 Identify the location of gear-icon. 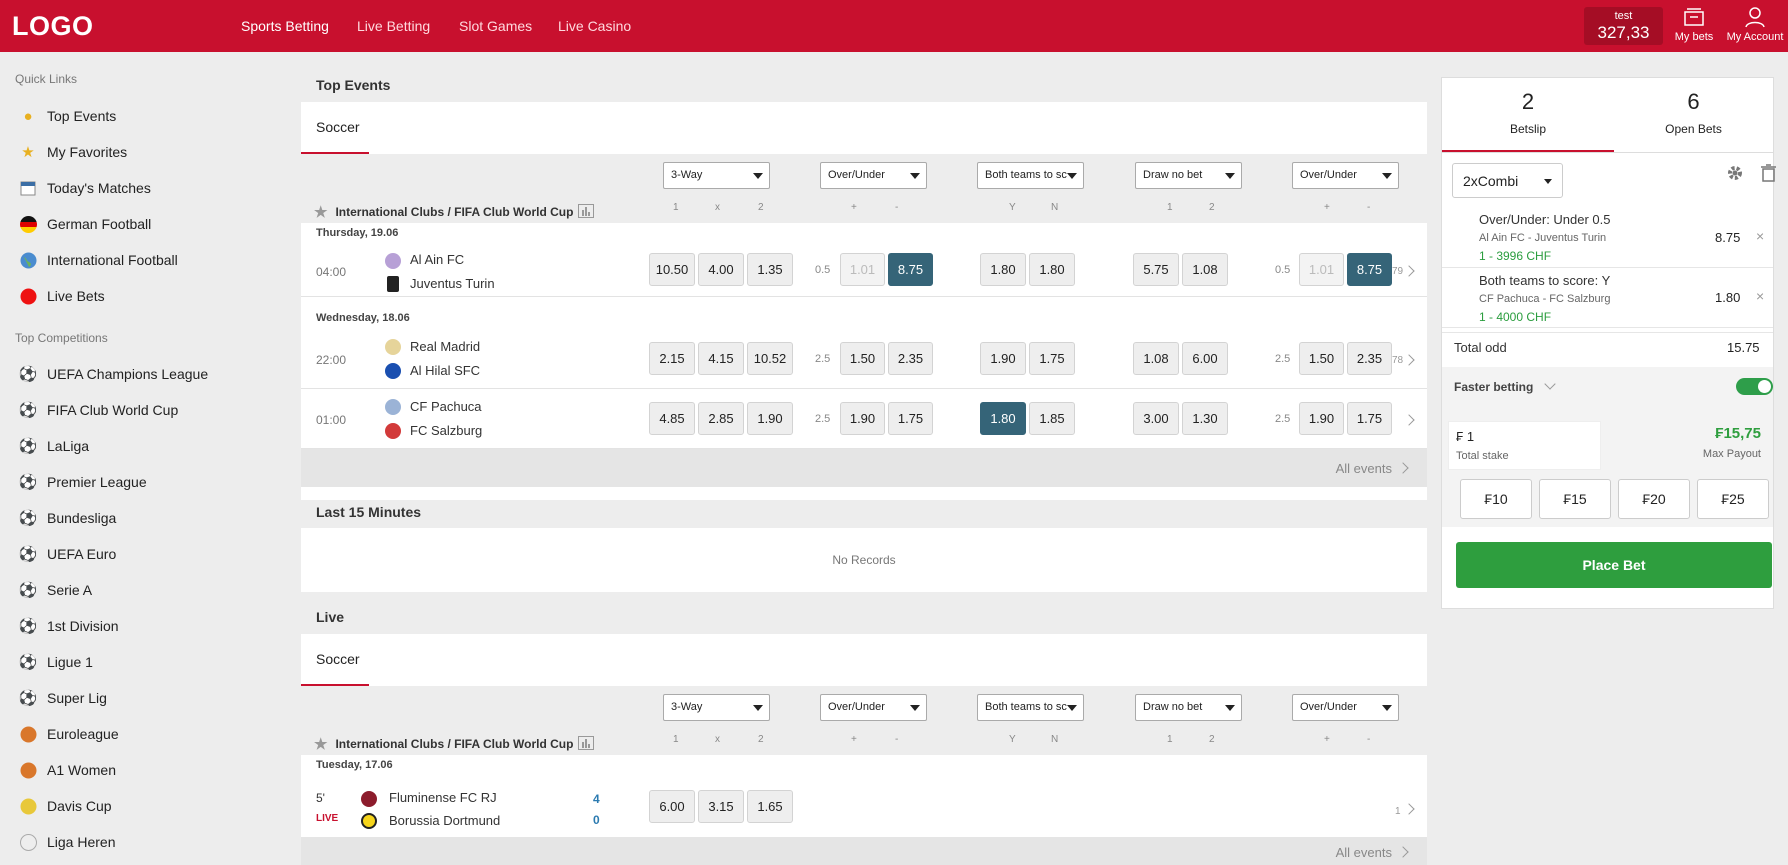
(1735, 174).